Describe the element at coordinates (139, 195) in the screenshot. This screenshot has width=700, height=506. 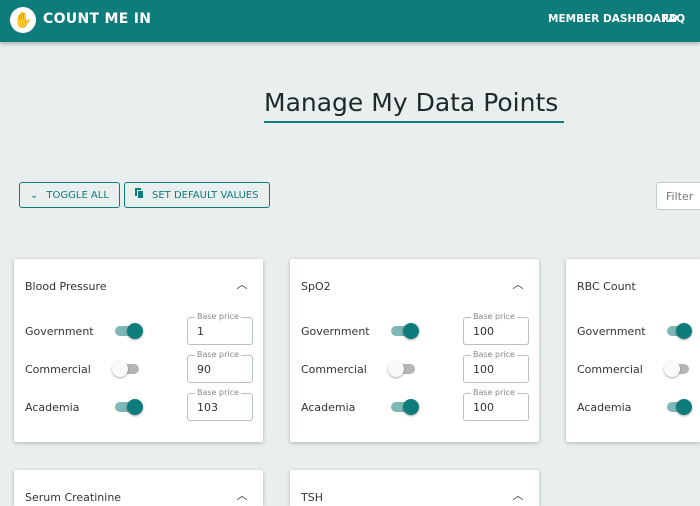
I see `copy-icon` at that location.